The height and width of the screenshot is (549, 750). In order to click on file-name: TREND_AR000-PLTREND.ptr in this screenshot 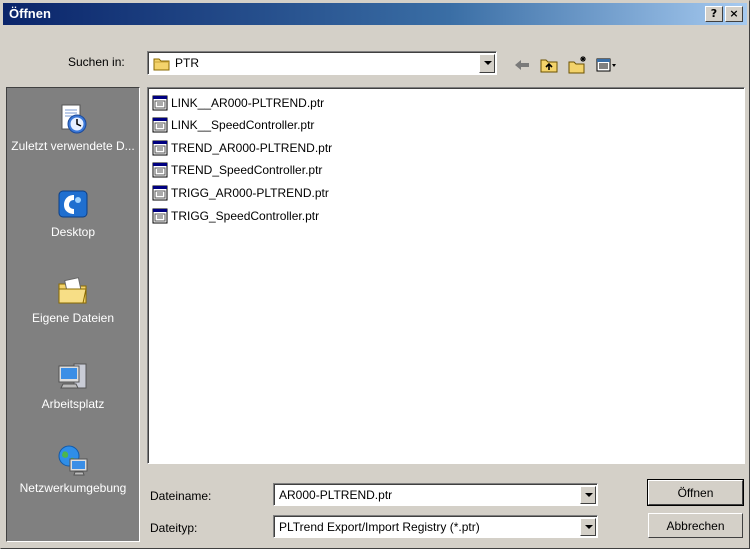, I will do `click(252, 148)`.